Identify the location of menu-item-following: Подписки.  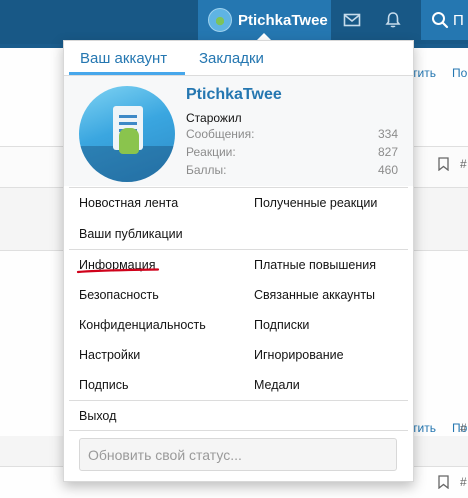
(281, 325).